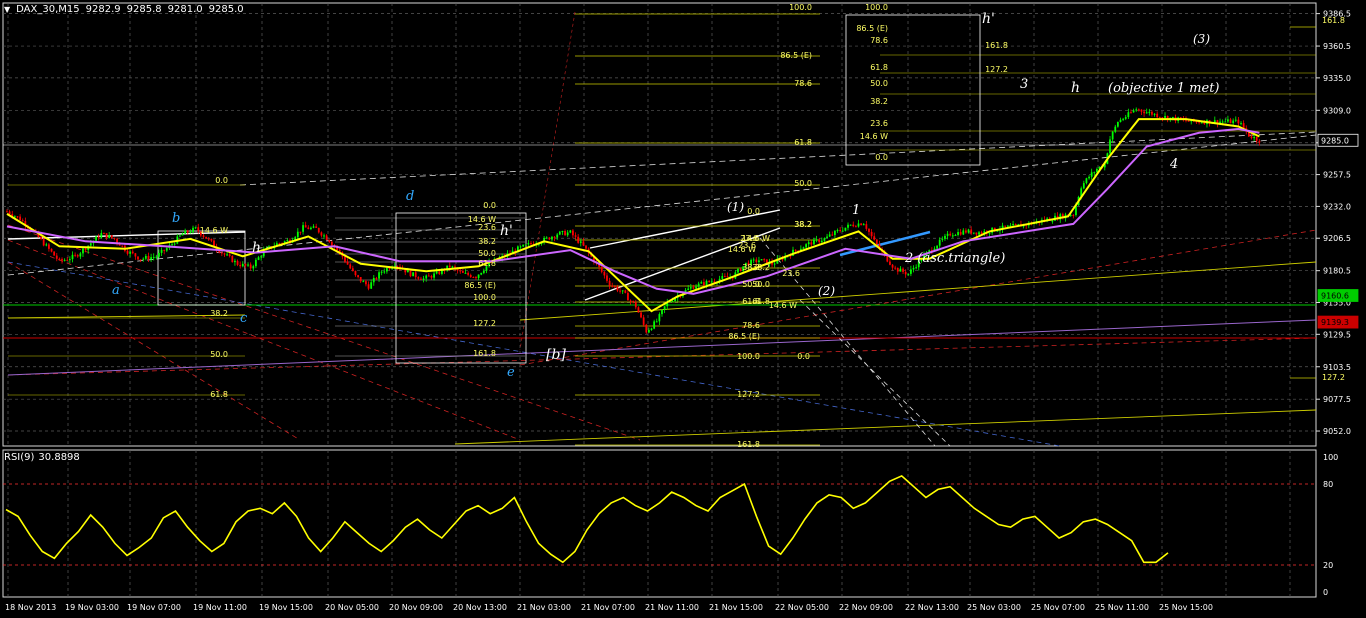  I want to click on x-tick-label: 20 Nov 13:00, so click(480, 607).